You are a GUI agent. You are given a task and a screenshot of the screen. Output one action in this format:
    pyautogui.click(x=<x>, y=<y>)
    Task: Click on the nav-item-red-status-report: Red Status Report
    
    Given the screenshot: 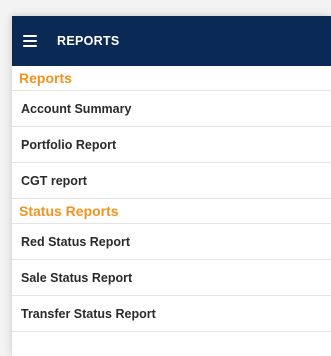 What is the action you would take?
    pyautogui.click(x=171, y=242)
    